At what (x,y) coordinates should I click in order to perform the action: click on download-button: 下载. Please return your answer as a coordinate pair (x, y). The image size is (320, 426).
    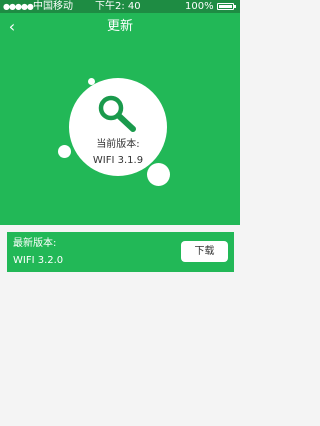
    Looking at the image, I should click on (204, 251).